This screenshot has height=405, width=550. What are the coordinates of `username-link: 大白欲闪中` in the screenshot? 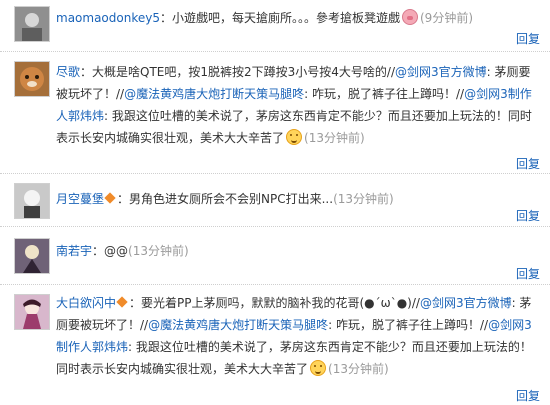 It's located at (86, 303).